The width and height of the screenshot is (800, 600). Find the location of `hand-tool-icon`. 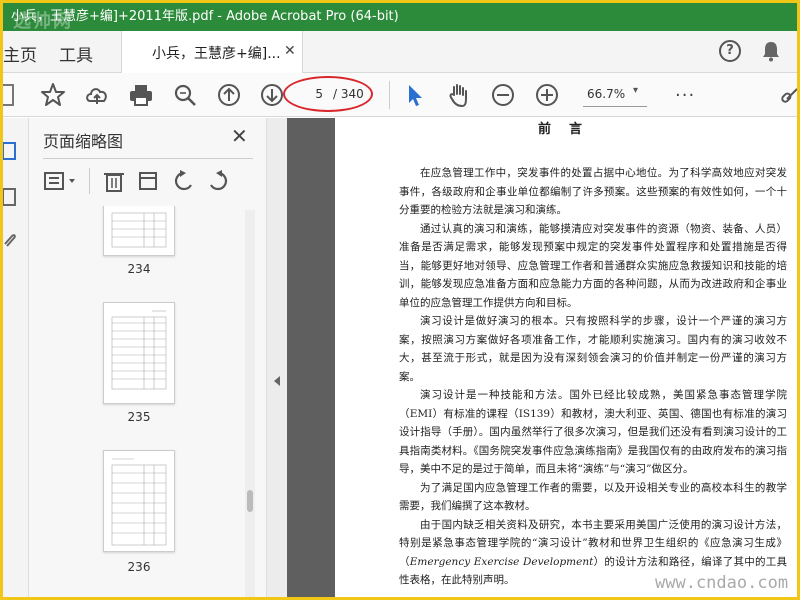

hand-tool-icon is located at coordinates (459, 95).